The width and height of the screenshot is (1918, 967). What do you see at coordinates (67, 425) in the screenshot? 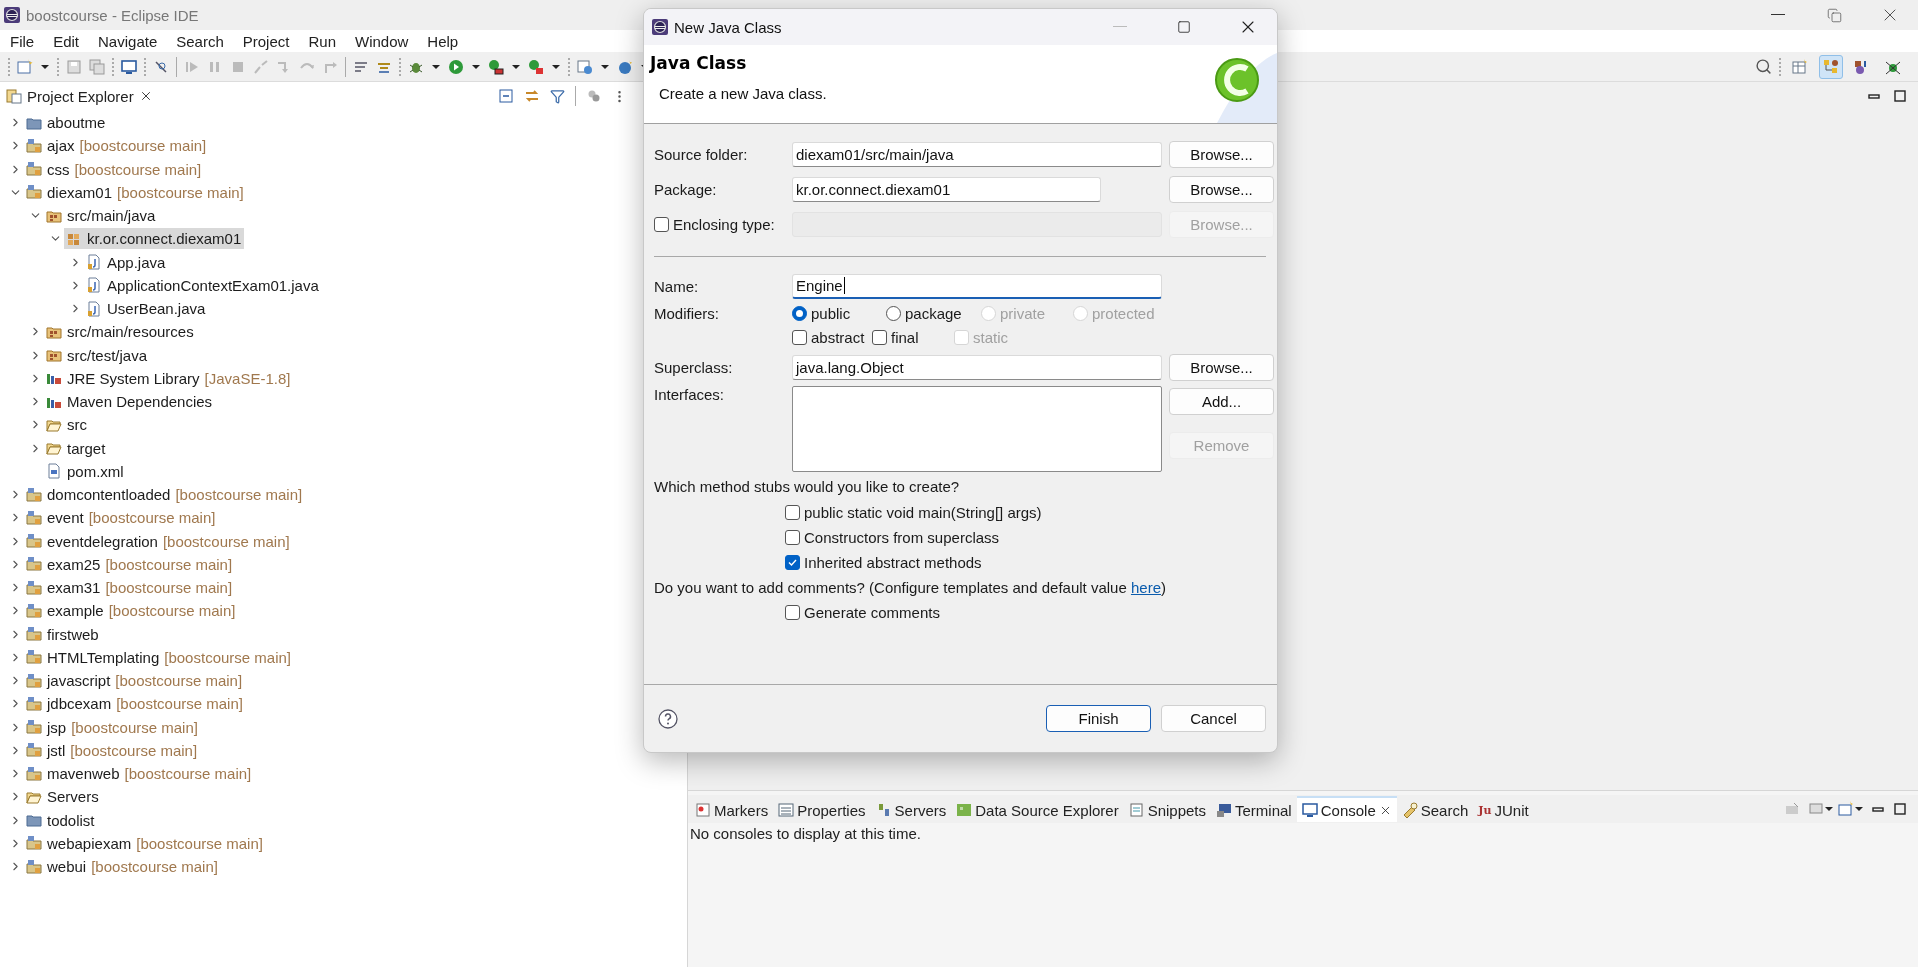
I see `tree-item: src` at bounding box center [67, 425].